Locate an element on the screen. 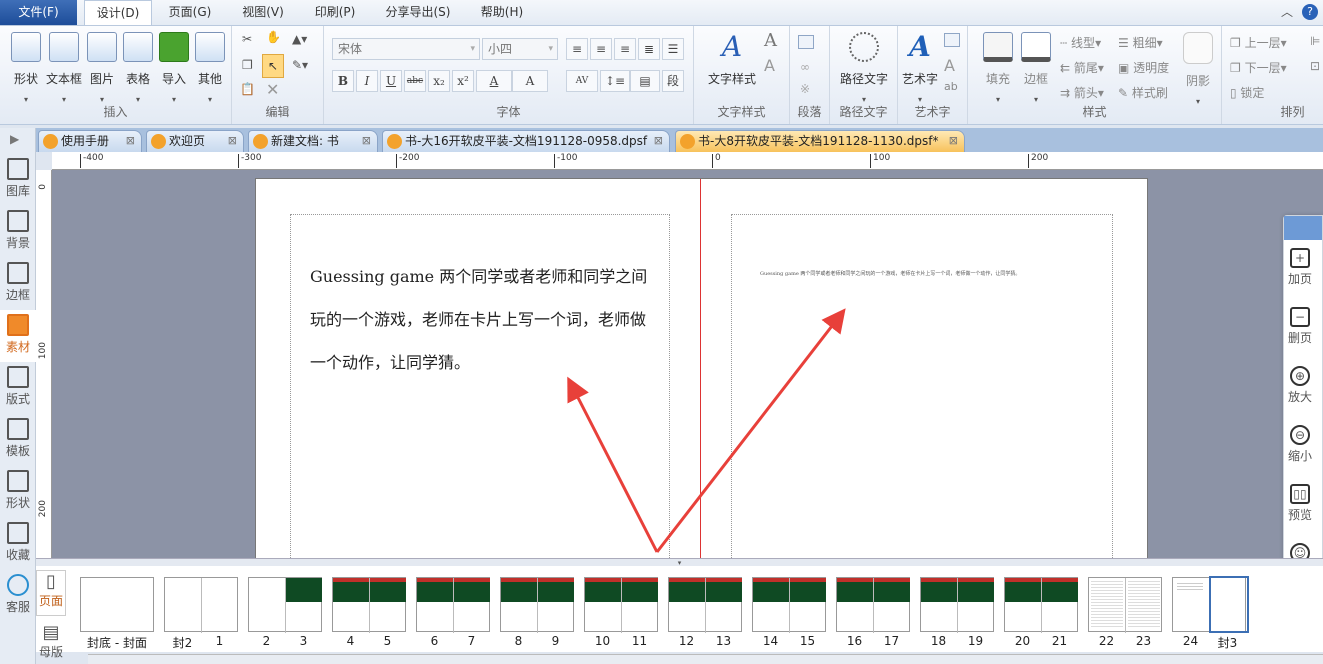 The width and height of the screenshot is (1323, 664). page-number-label: 24 is located at coordinates (1190, 641).